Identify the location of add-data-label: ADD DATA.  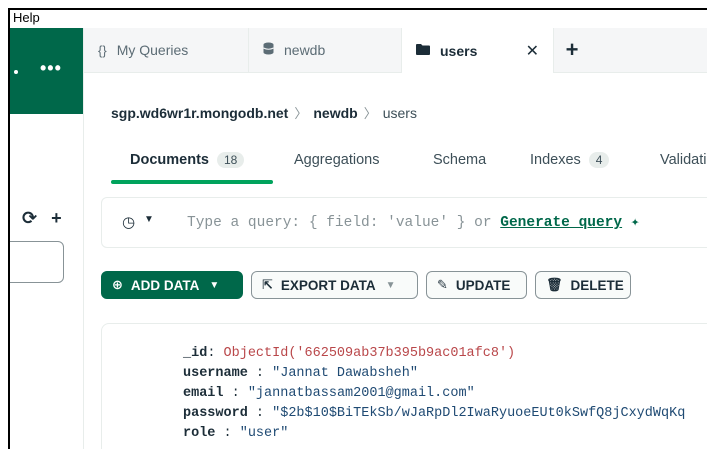
(165, 285).